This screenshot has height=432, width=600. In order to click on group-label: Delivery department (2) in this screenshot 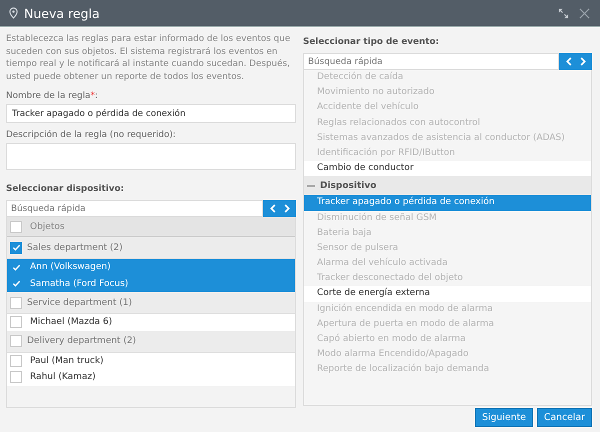, I will do `click(81, 341)`.